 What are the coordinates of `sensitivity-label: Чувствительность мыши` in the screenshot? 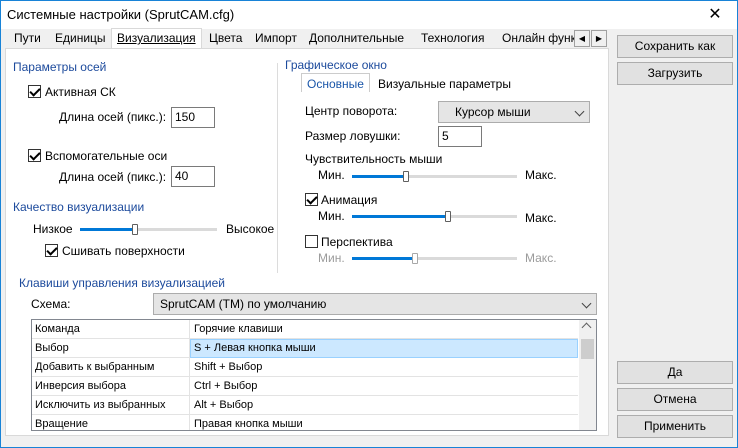 It's located at (374, 159).